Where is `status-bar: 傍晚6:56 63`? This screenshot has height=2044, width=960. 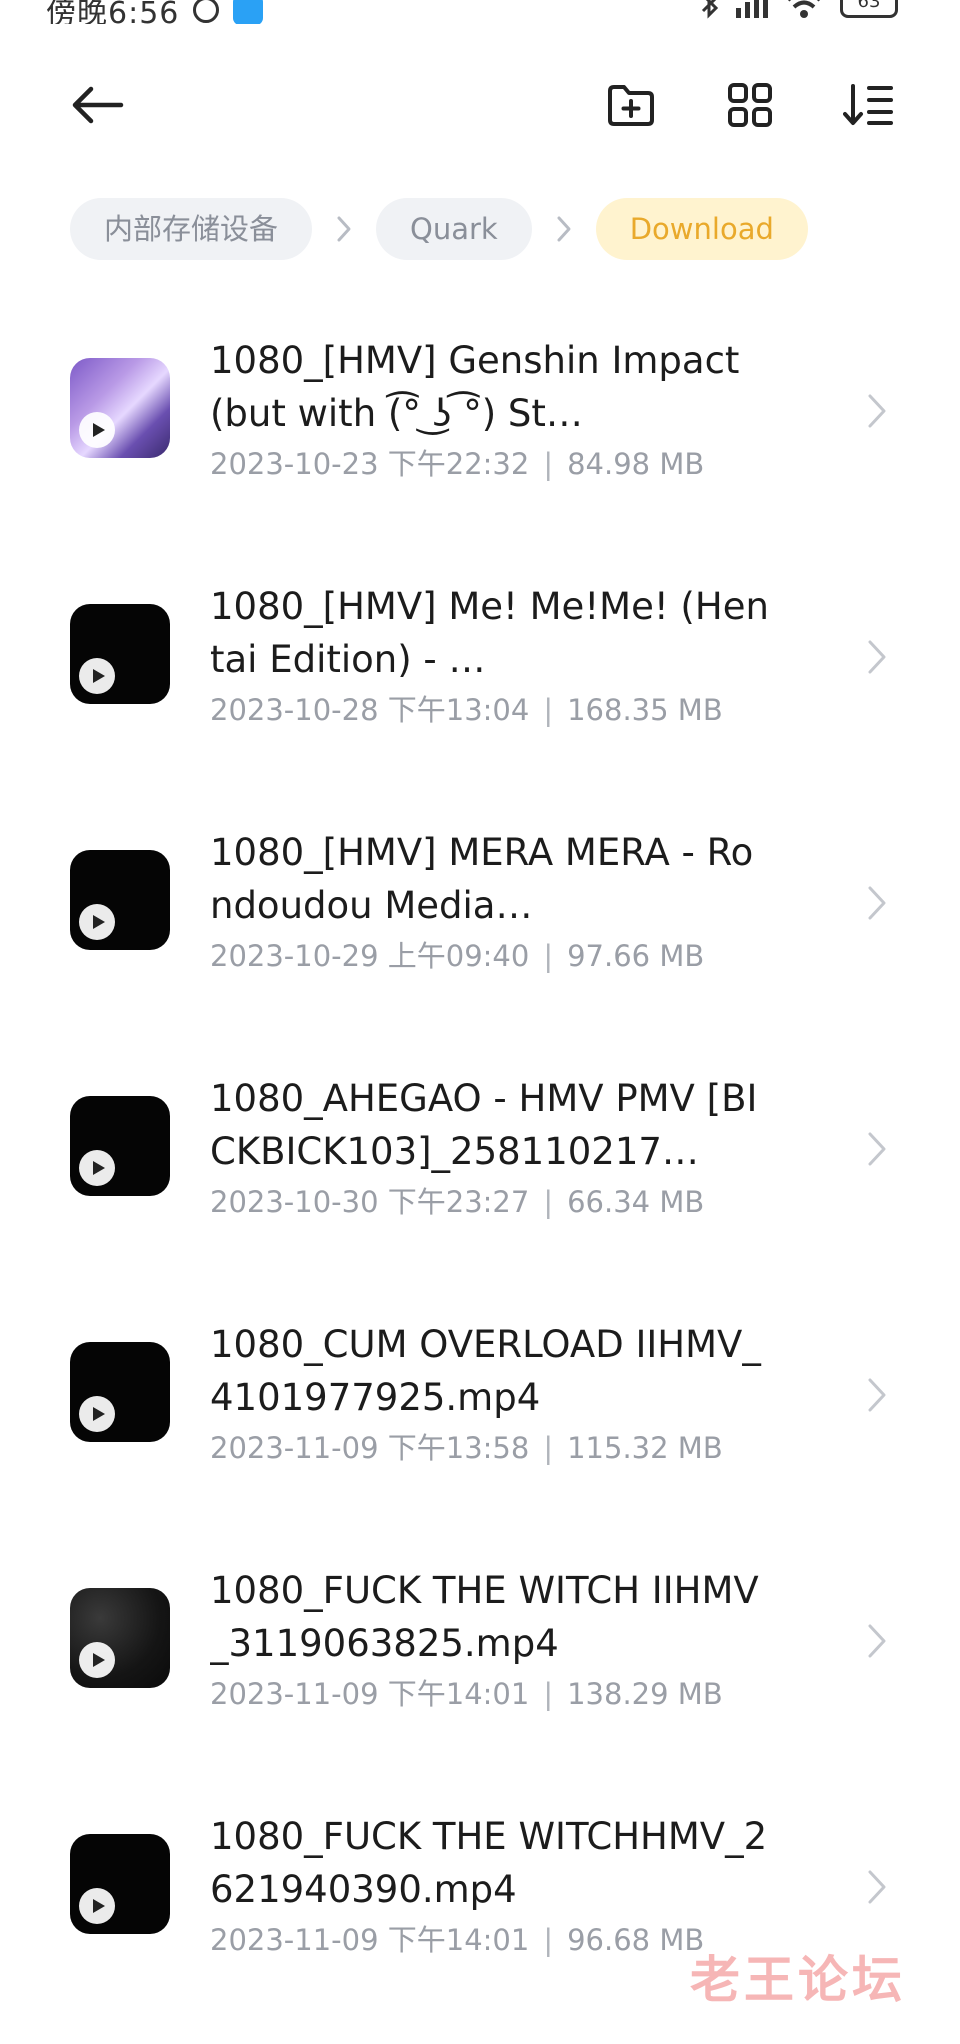
status-bar: 傍晚6:56 63 is located at coordinates (480, 12).